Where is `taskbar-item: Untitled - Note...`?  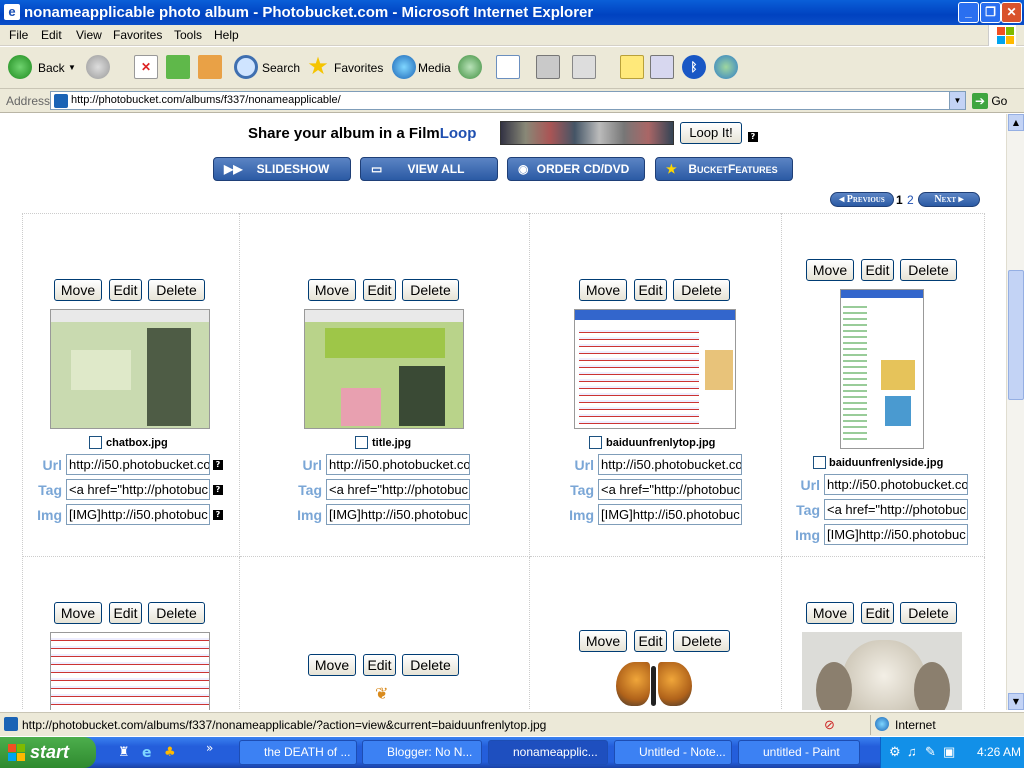
taskbar-item: Untitled - Note... is located at coordinates (673, 752).